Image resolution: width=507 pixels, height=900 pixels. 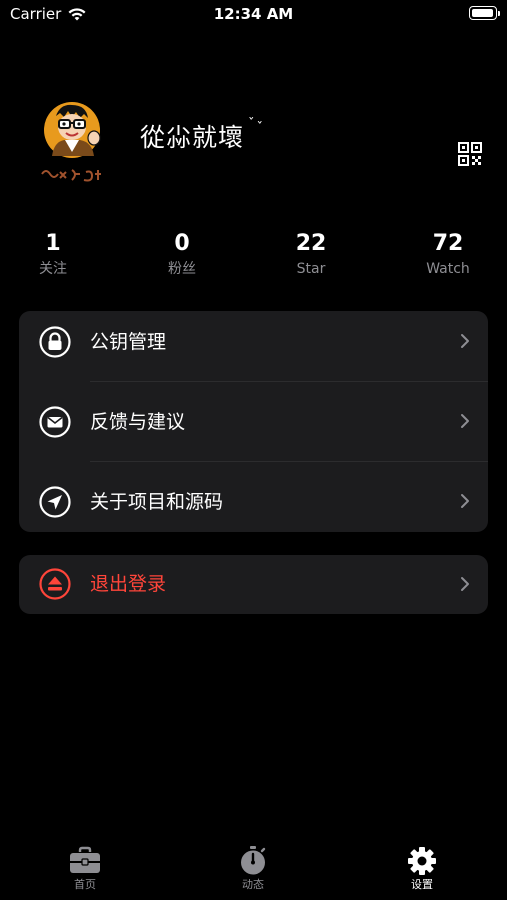 What do you see at coordinates (422, 884) in the screenshot?
I see `tab-label: 设置` at bounding box center [422, 884].